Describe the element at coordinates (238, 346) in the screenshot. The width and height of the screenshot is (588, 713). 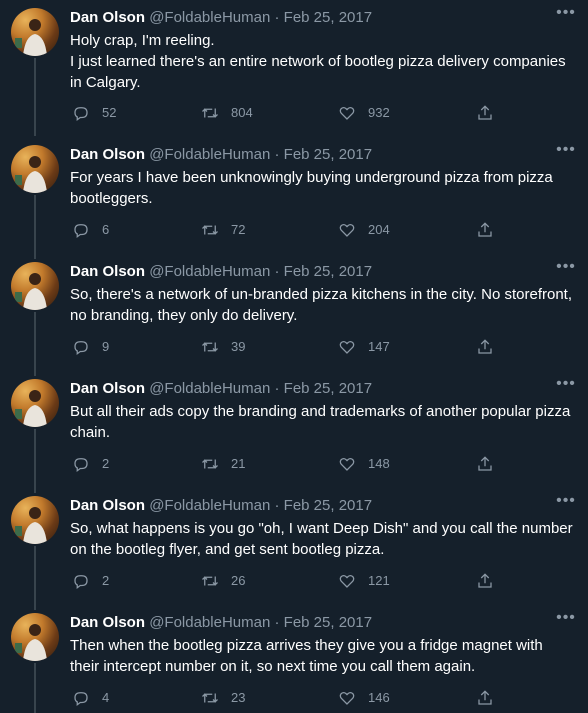
I see `retweet-count: 39` at that location.